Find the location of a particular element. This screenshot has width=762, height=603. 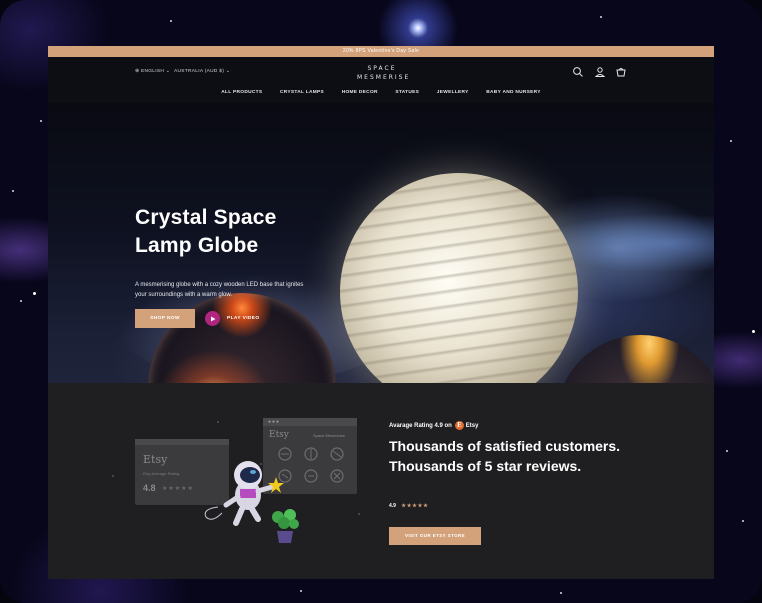

plant-illustration is located at coordinates (285, 526).